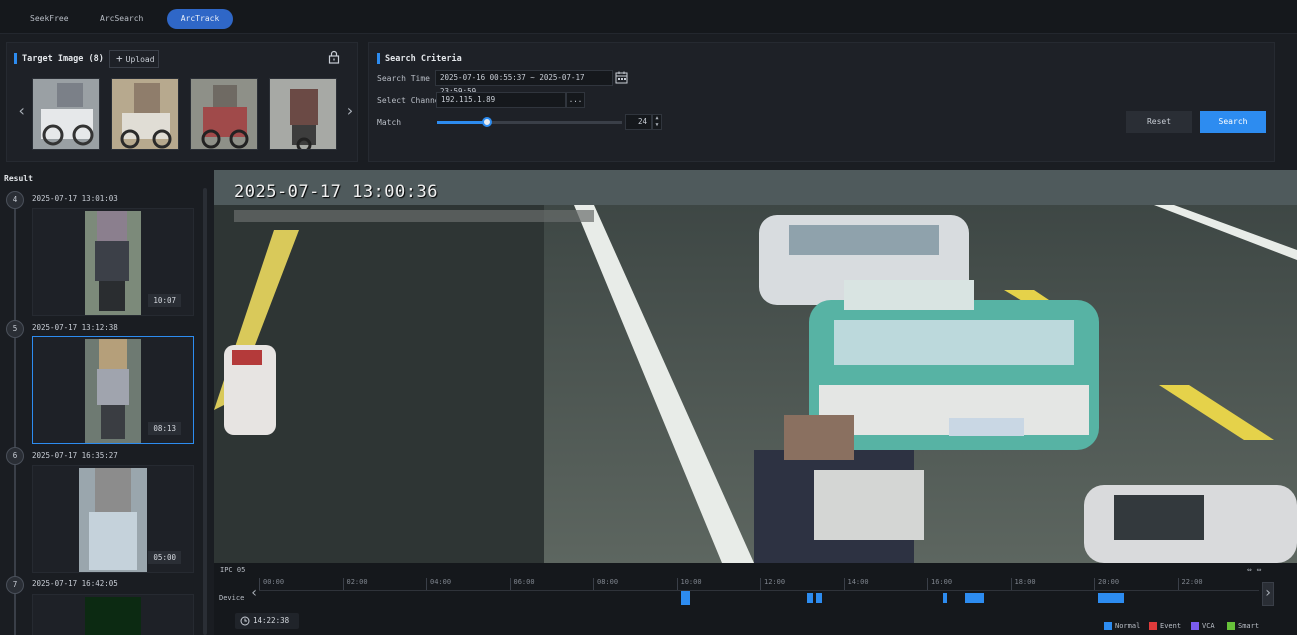 The height and width of the screenshot is (635, 1297). Describe the element at coordinates (939, 584) in the screenshot. I see `timeline-tick-label: 16:00` at that location.